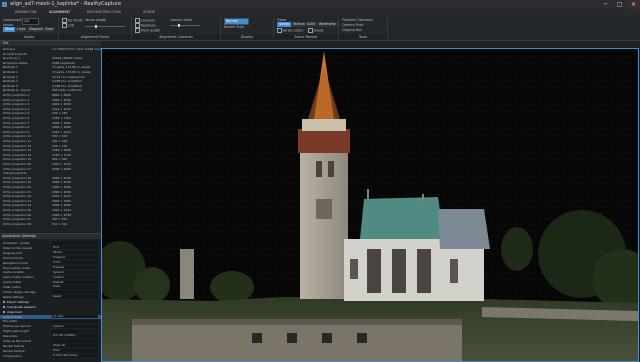 This screenshot has height=362, width=640. I want to click on settings-value: Hint, so click(75, 248).